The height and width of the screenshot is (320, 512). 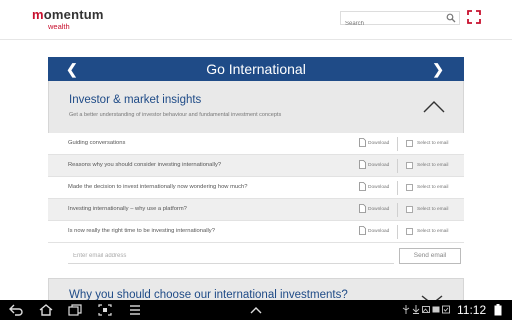 What do you see at coordinates (105, 310) in the screenshot?
I see `screenshot-icon` at bounding box center [105, 310].